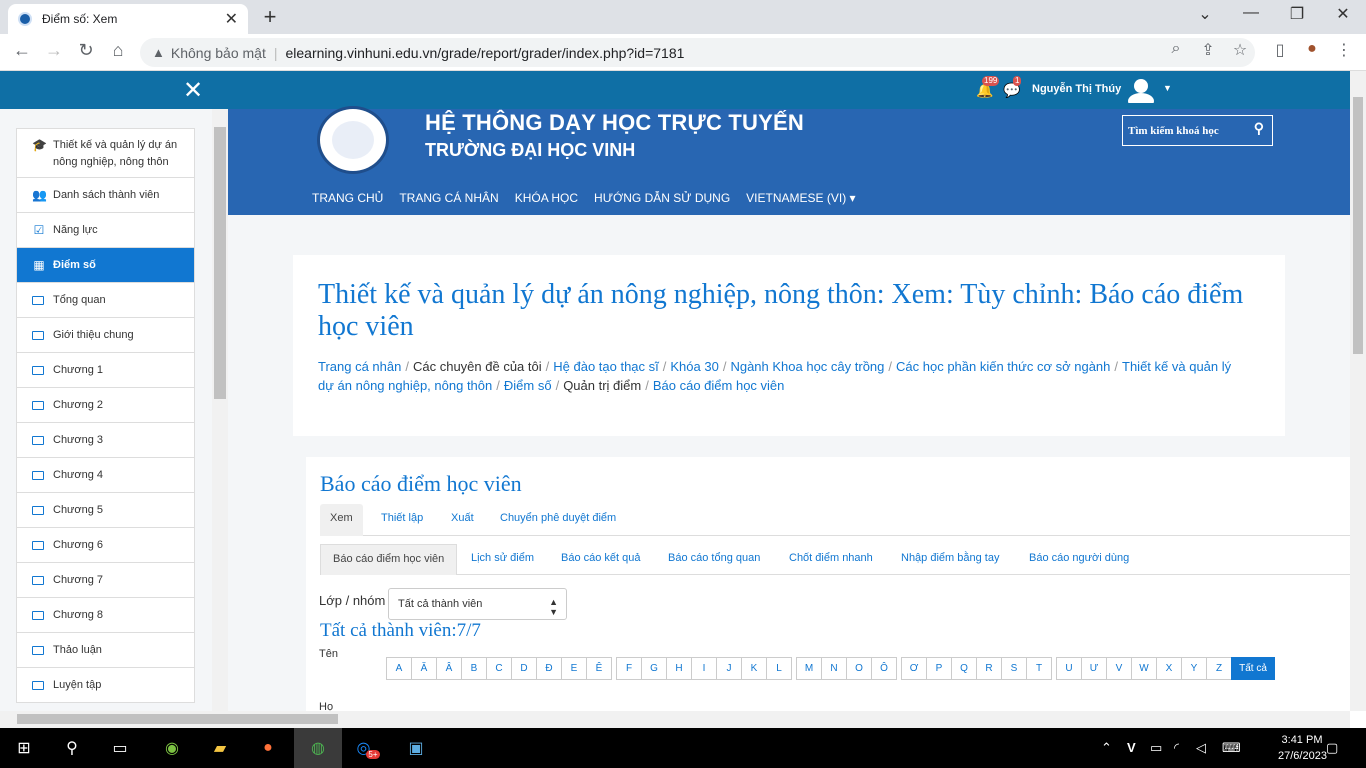 This screenshot has height=768, width=1366. What do you see at coordinates (218, 53) in the screenshot?
I see `insecure-label: Không bảo mật` at bounding box center [218, 53].